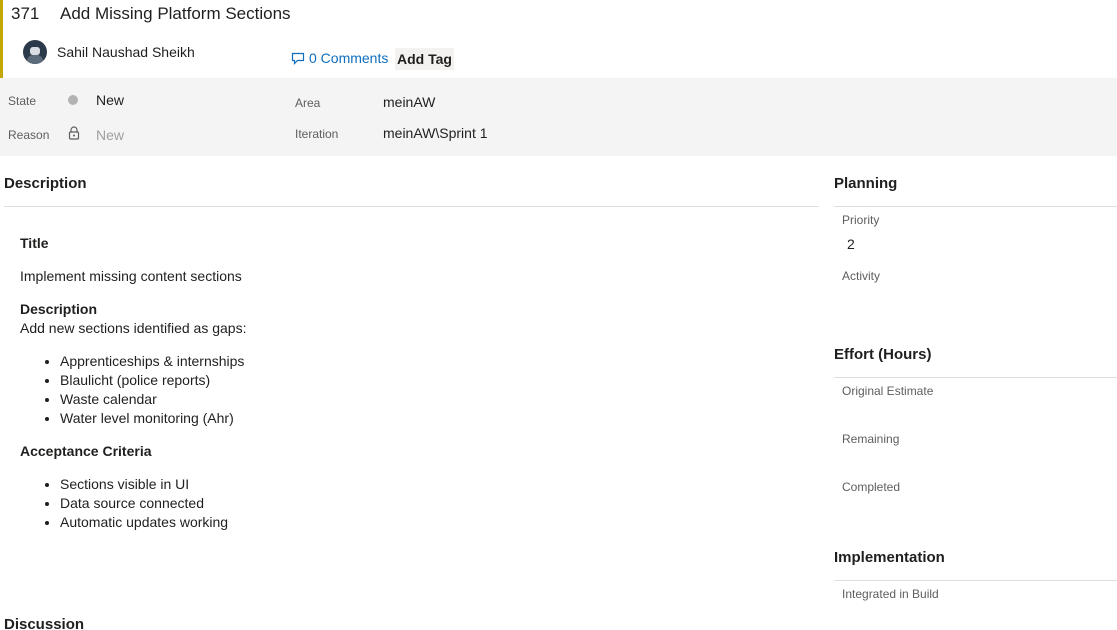  Describe the element at coordinates (59, 309) in the screenshot. I see `desc-heading: Description` at that location.